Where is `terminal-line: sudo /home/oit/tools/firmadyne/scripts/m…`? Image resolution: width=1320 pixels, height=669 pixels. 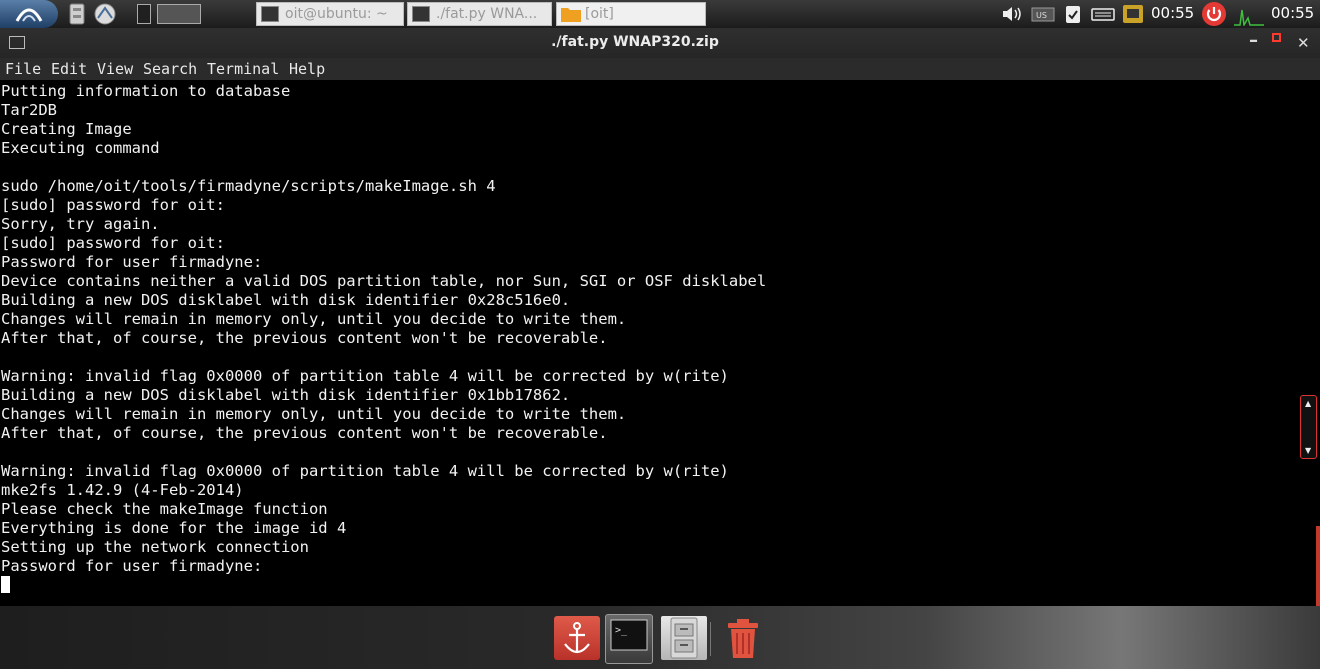
terminal-line: sudo /home/oit/tools/firmadyne/scripts/m… is located at coordinates (248, 186).